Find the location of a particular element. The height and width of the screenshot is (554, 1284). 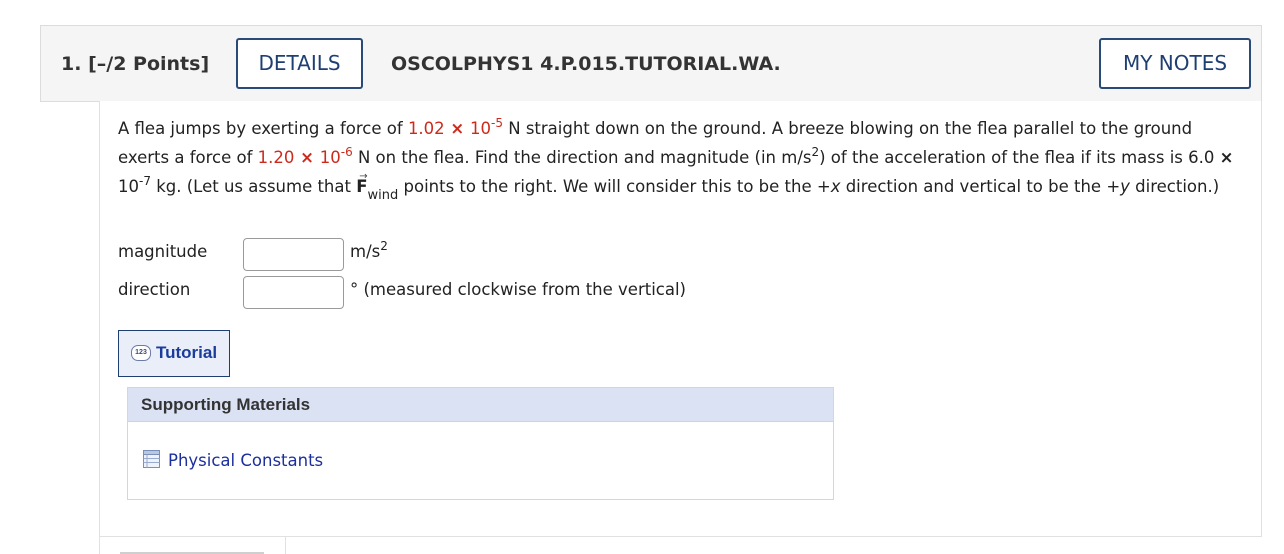

tutorial-button: 123 Tutorial is located at coordinates (174, 353).